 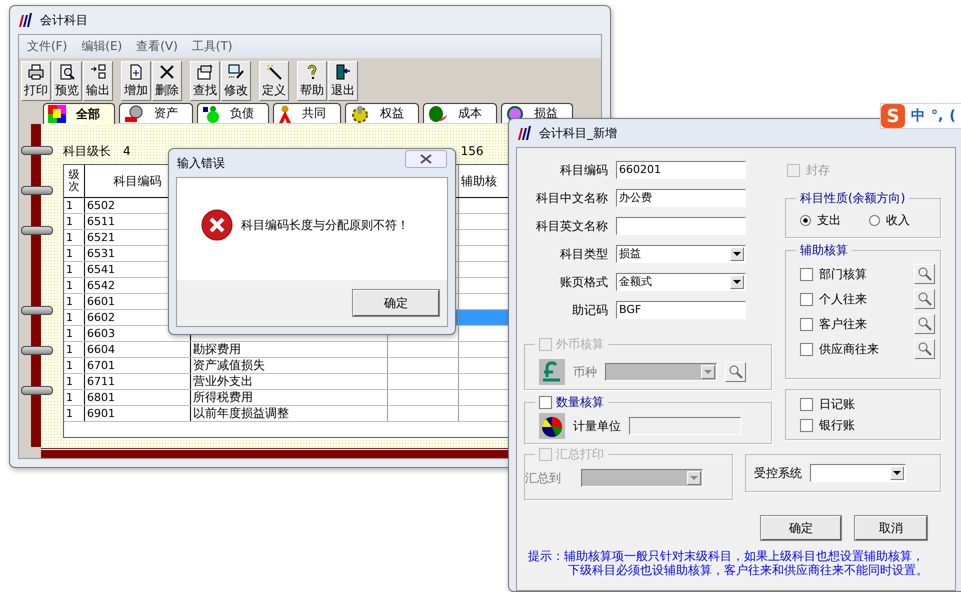 I want to click on export-icon, so click(x=98, y=72).